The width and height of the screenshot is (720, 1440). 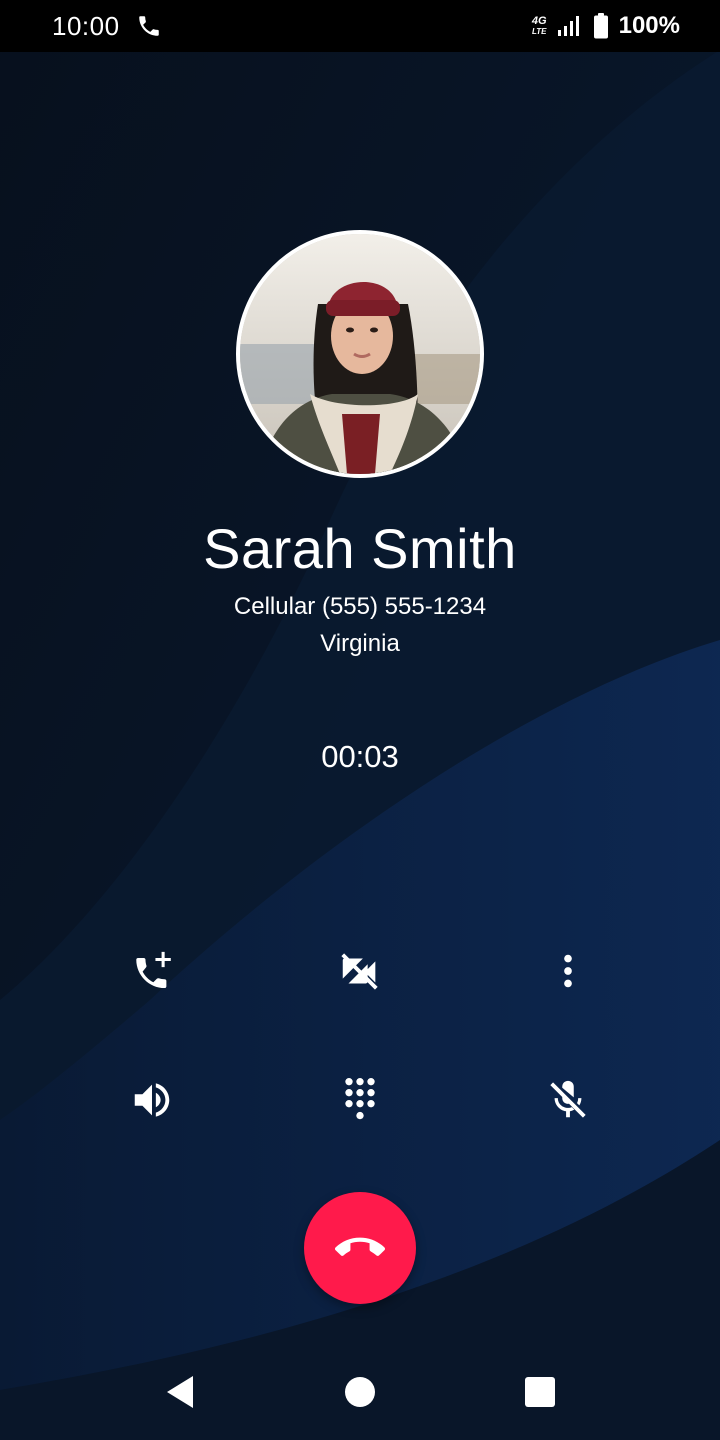 I want to click on more-vert-icon, so click(x=568, y=971).